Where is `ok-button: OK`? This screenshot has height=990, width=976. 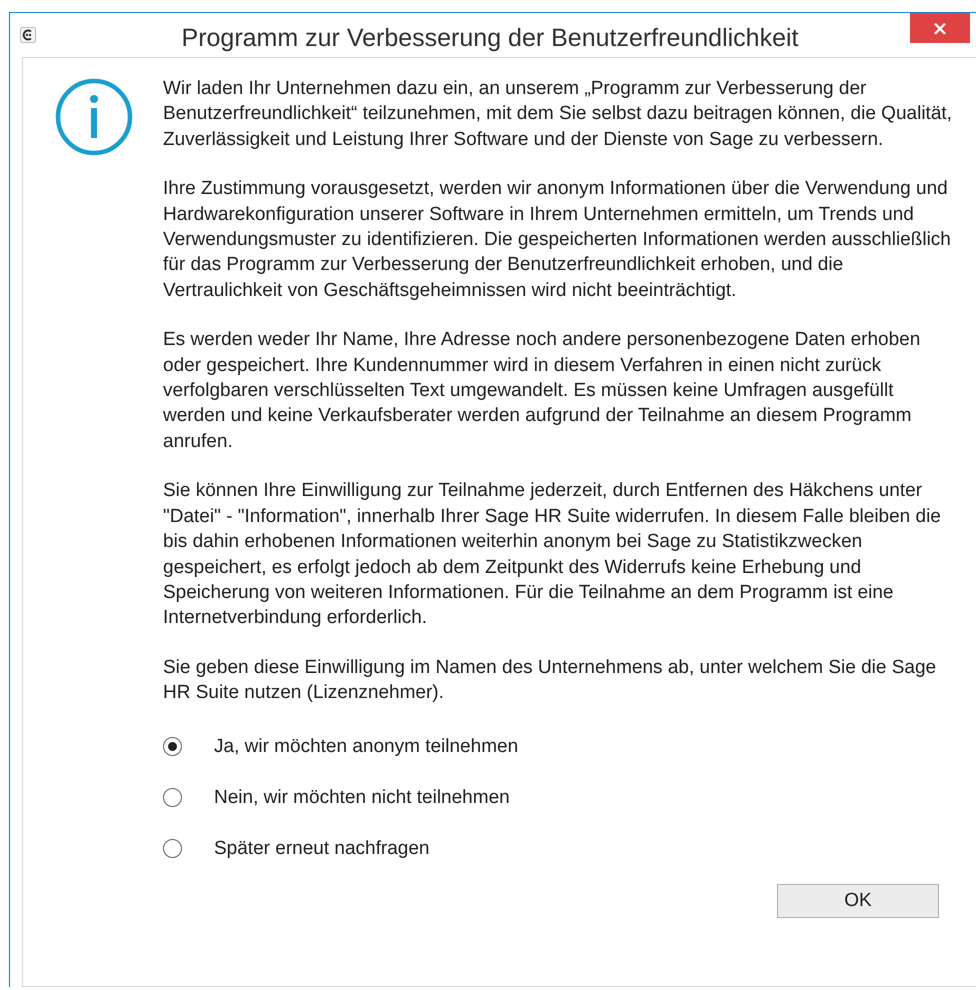
ok-button: OK is located at coordinates (858, 901).